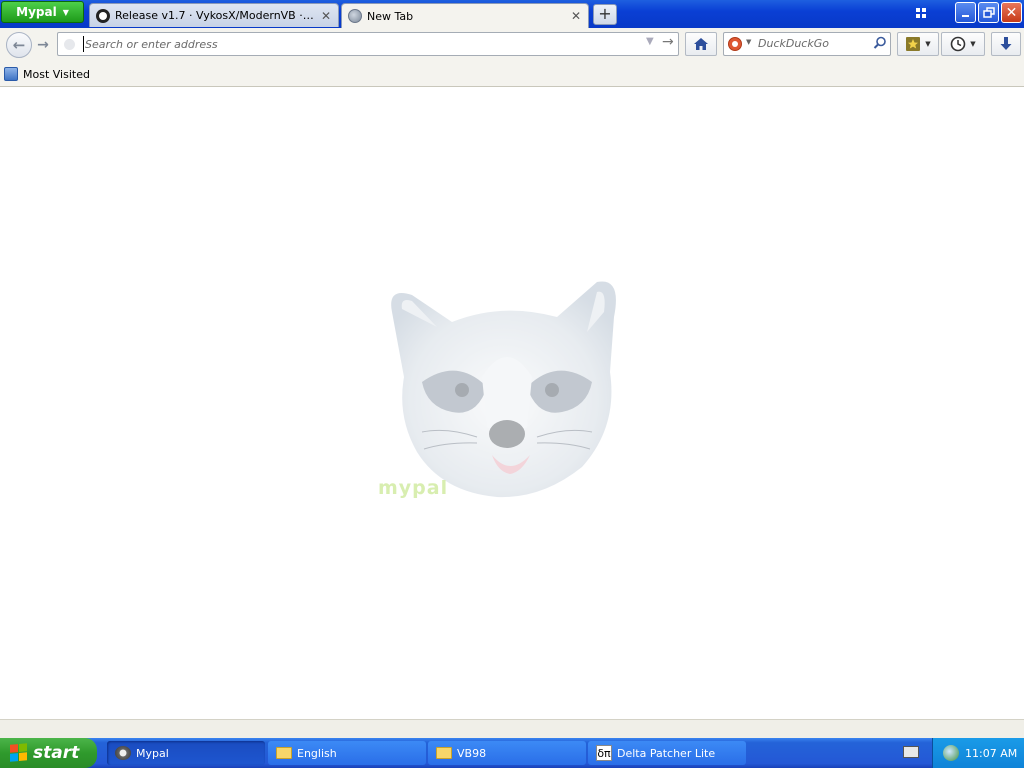 This screenshot has height=768, width=1024. I want to click on taskbar-button-mypal: Mypal, so click(186, 753).